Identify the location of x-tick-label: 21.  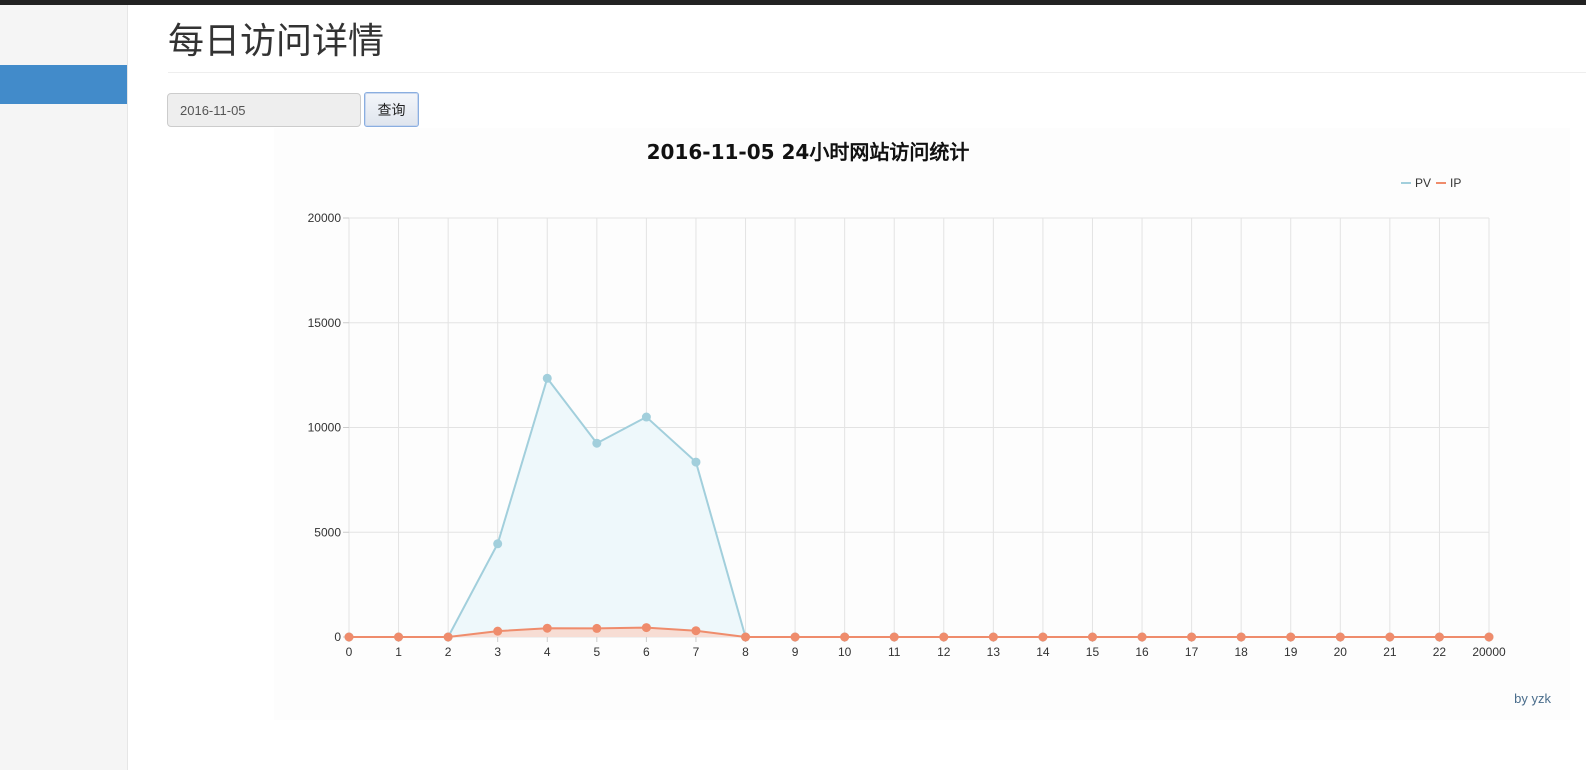
(1390, 652).